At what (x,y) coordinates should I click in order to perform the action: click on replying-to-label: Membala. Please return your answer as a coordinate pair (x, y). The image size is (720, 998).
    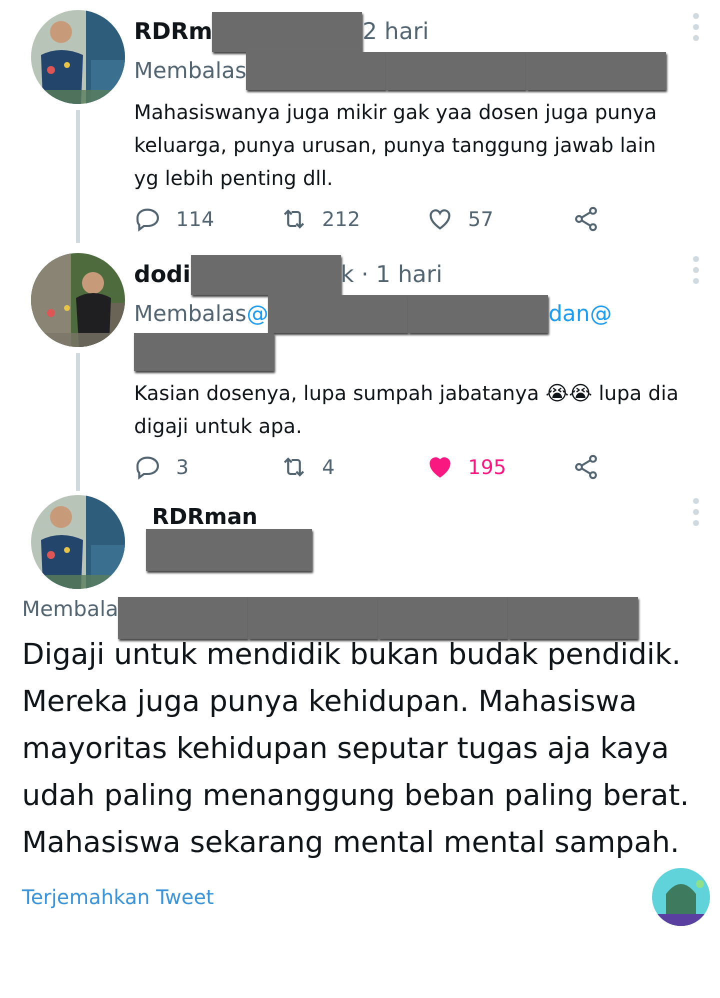
    Looking at the image, I should click on (70, 610).